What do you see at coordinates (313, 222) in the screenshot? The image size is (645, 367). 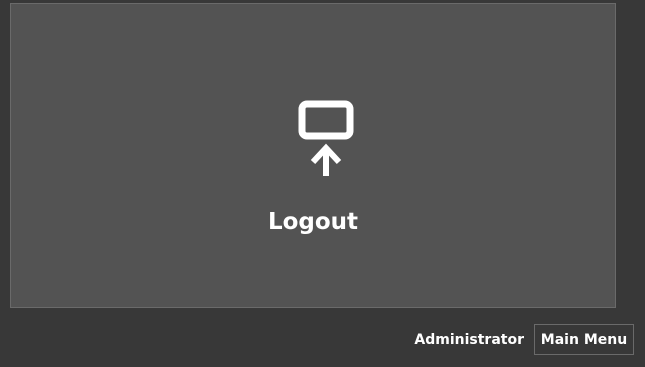 I see `logout-label: Logout` at bounding box center [313, 222].